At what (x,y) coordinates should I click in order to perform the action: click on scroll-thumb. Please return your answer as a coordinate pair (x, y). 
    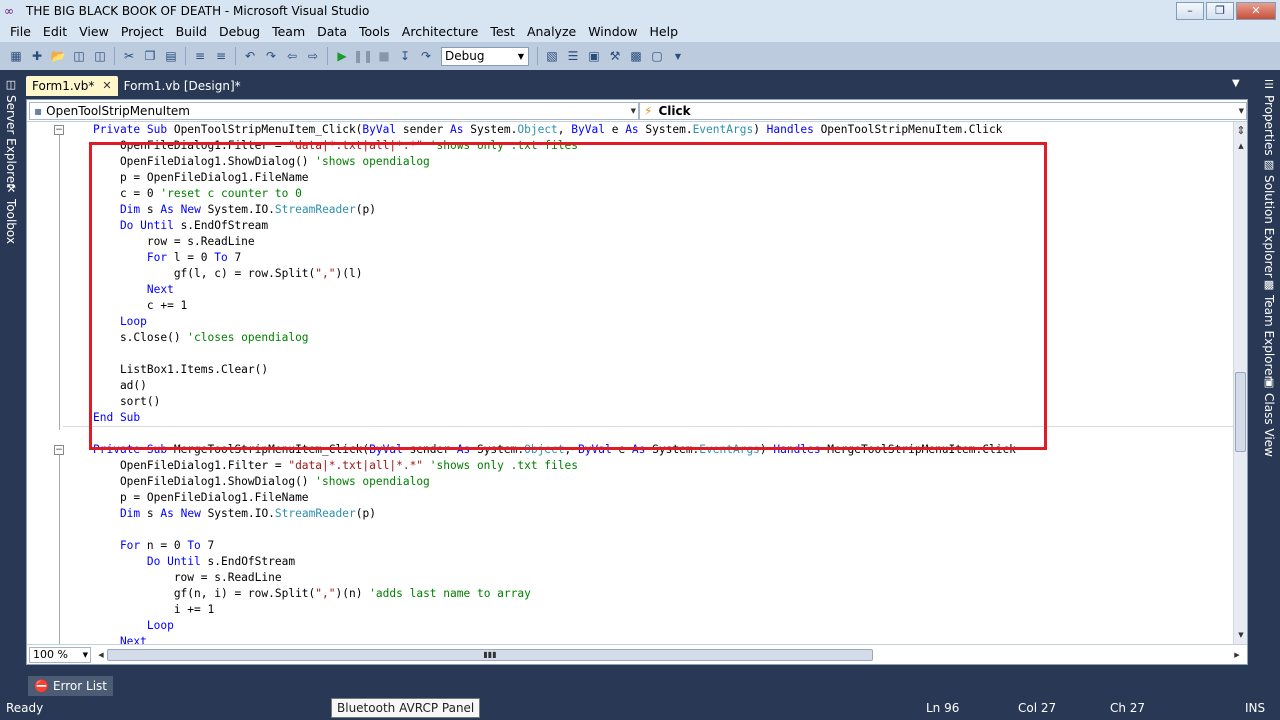
    Looking at the image, I should click on (1240, 412).